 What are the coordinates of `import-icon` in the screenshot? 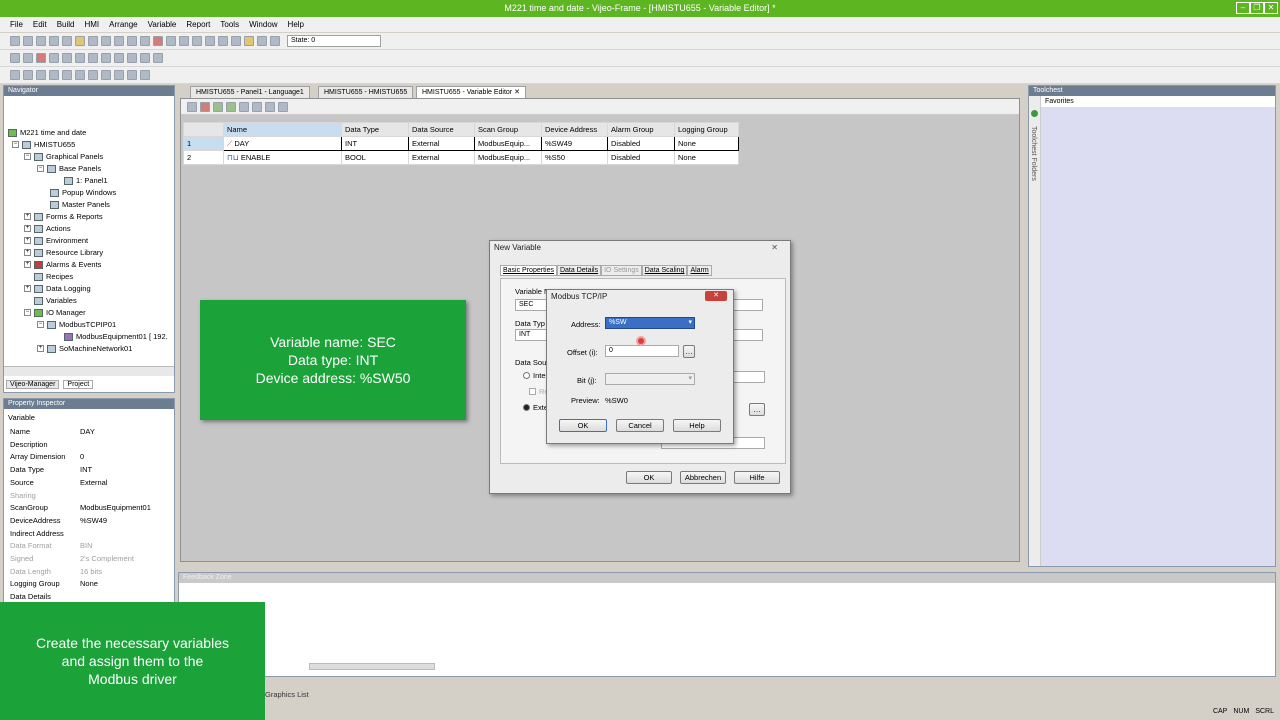 It's located at (218, 106).